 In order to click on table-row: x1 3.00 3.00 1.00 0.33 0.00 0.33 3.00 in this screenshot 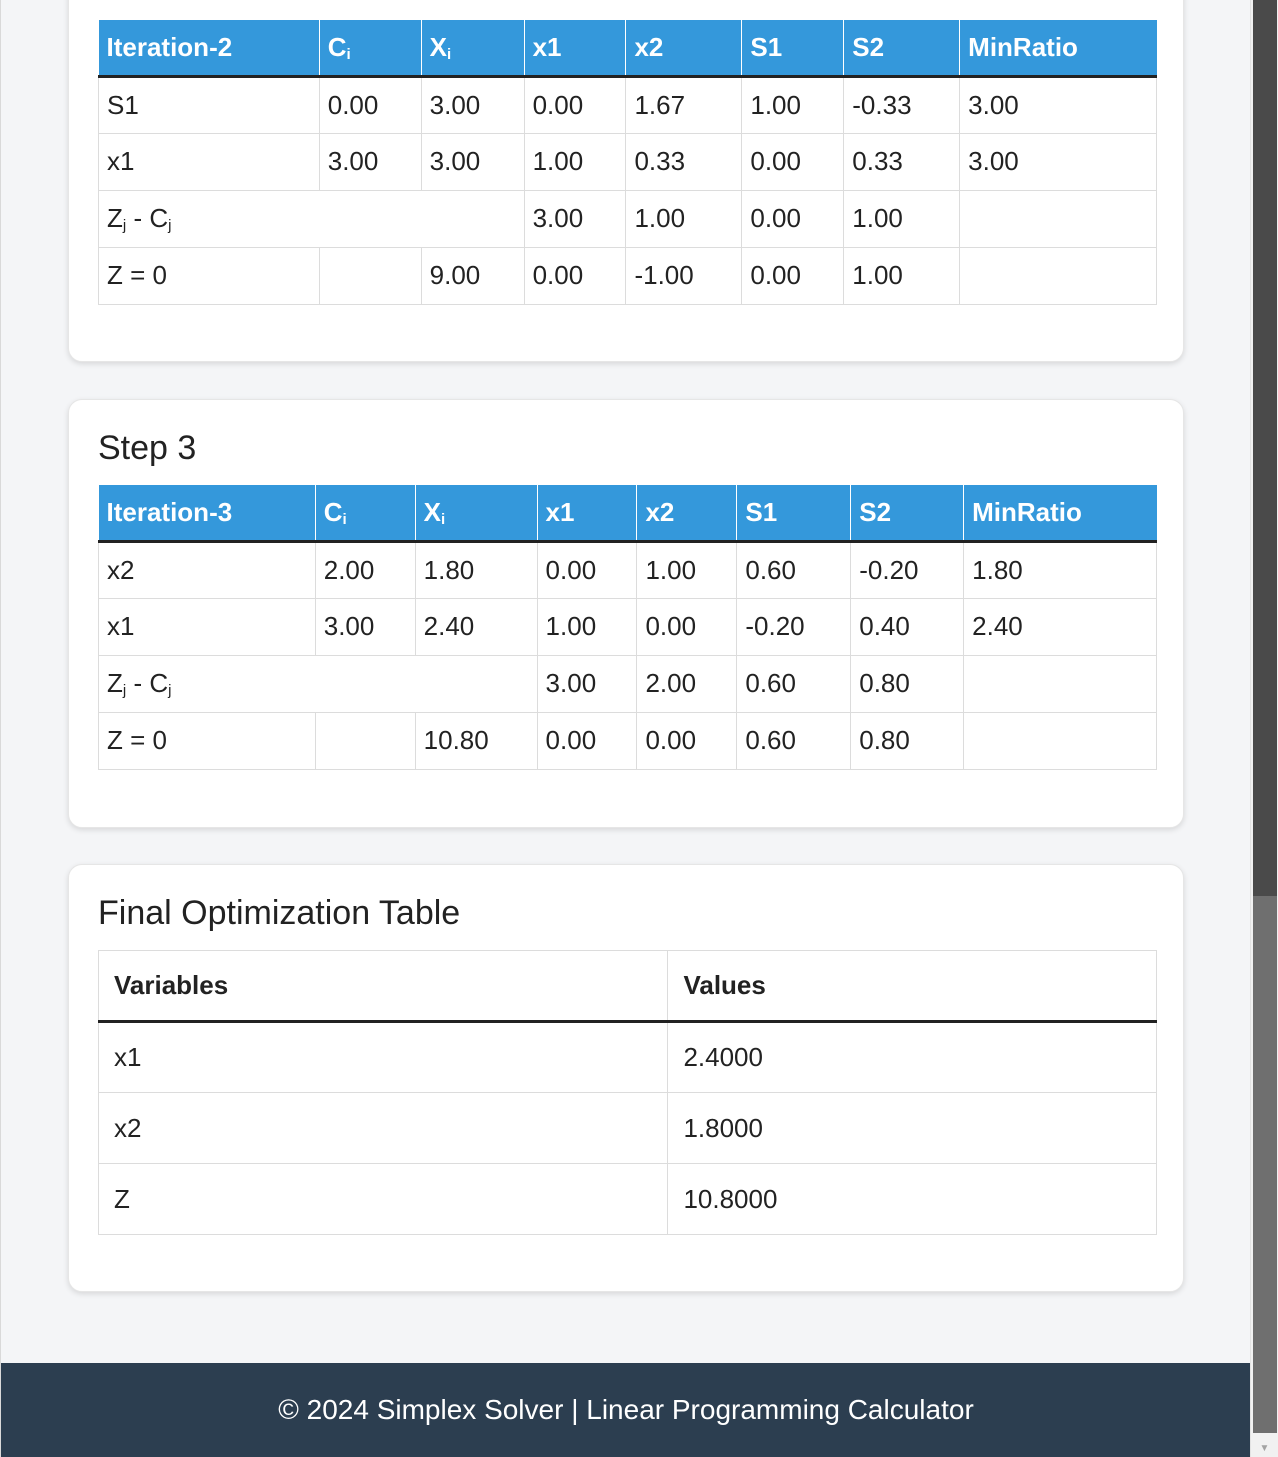, I will do `click(627, 161)`.